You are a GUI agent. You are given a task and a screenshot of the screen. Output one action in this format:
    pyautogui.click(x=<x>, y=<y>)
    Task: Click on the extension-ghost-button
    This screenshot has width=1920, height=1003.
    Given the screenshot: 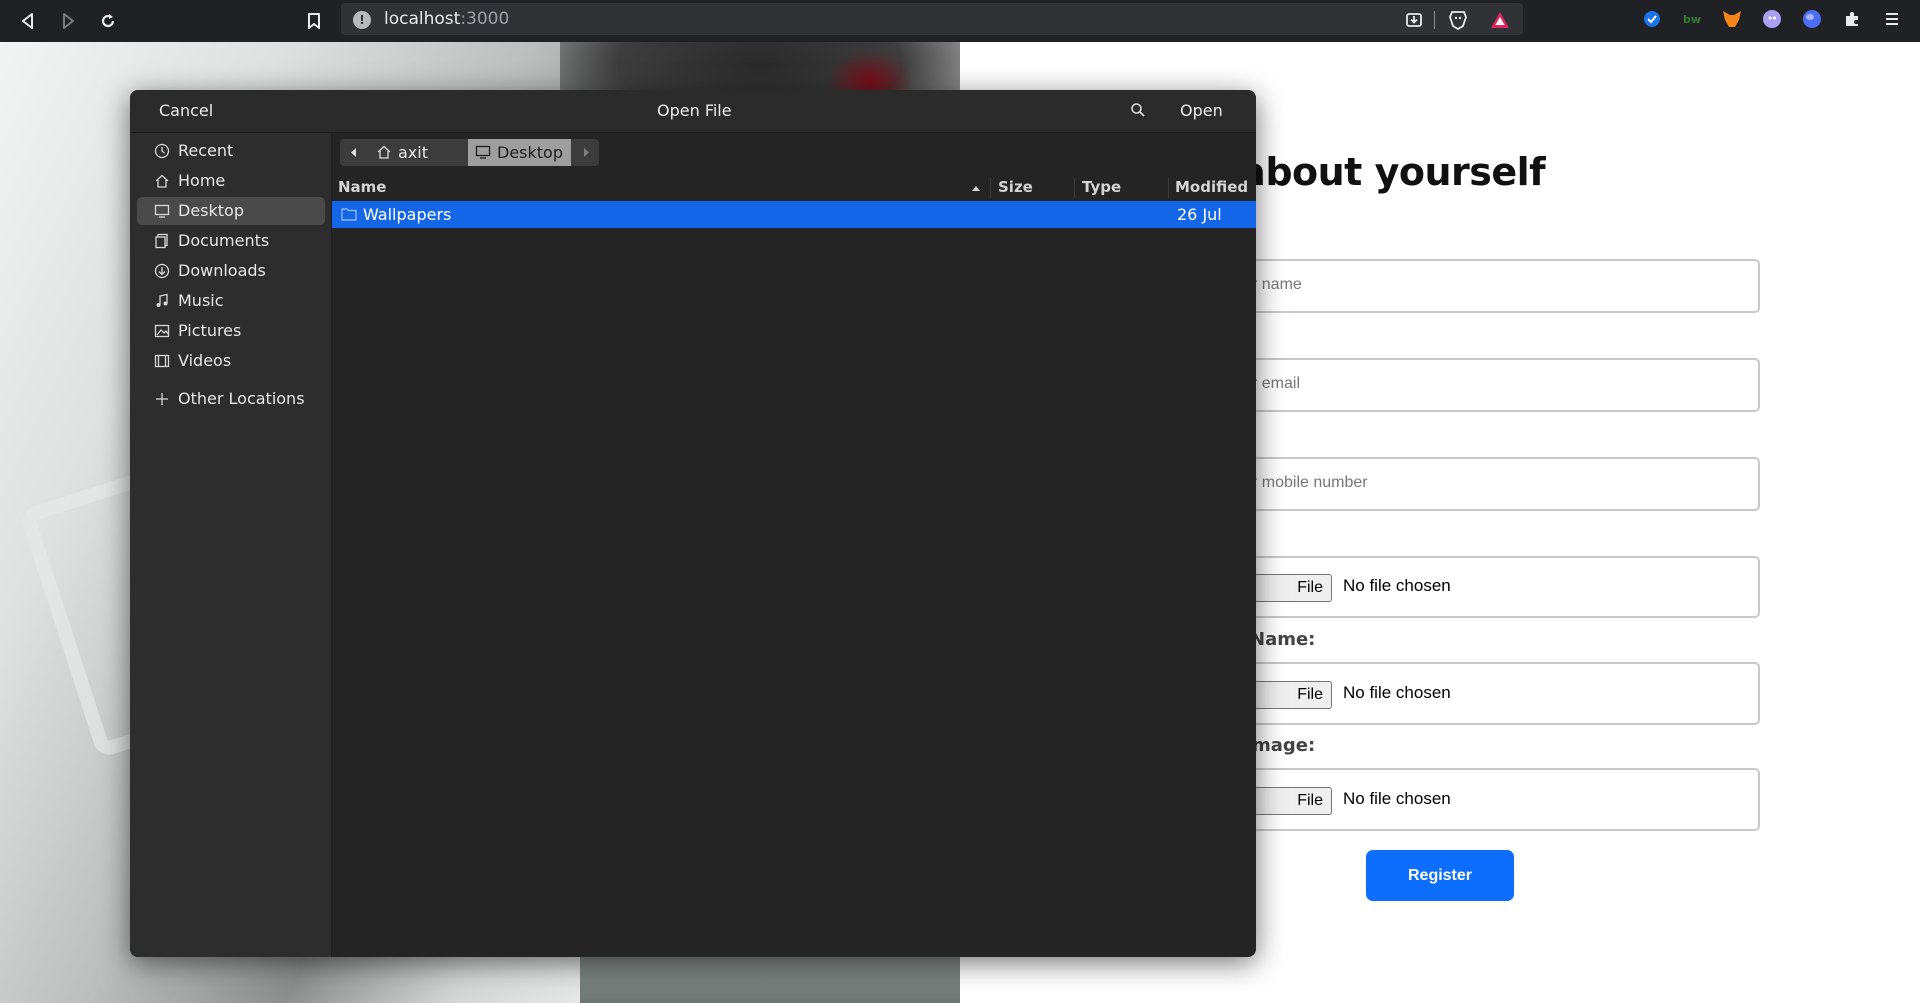 What is the action you would take?
    pyautogui.click(x=1772, y=19)
    